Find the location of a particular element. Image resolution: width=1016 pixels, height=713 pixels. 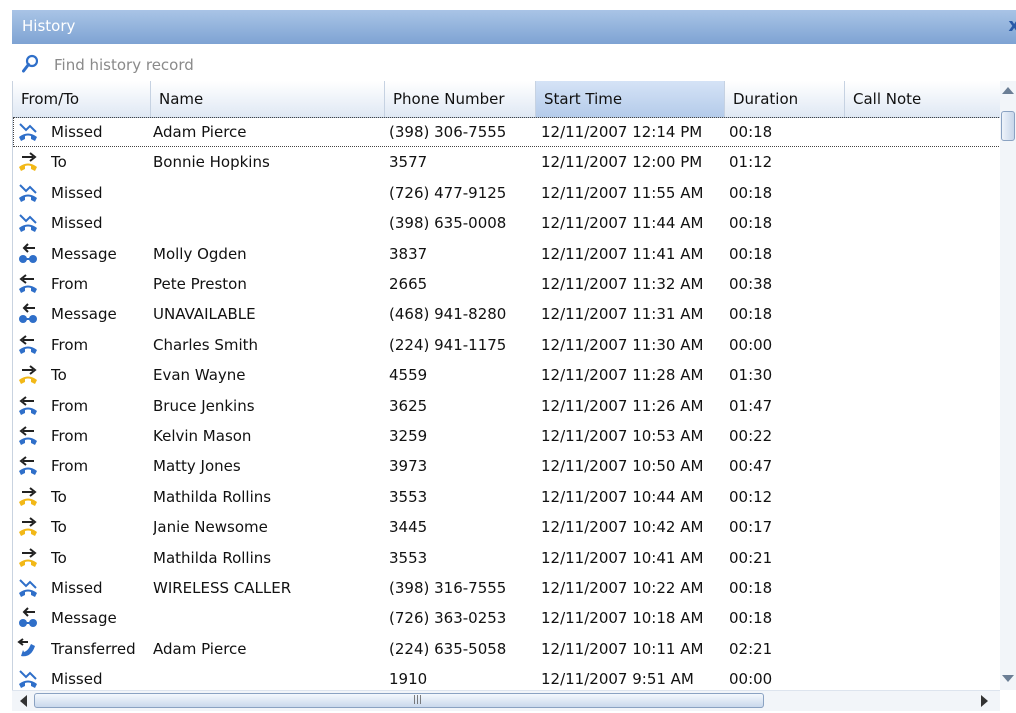

cell-phone: 4559 is located at coordinates (408, 375).